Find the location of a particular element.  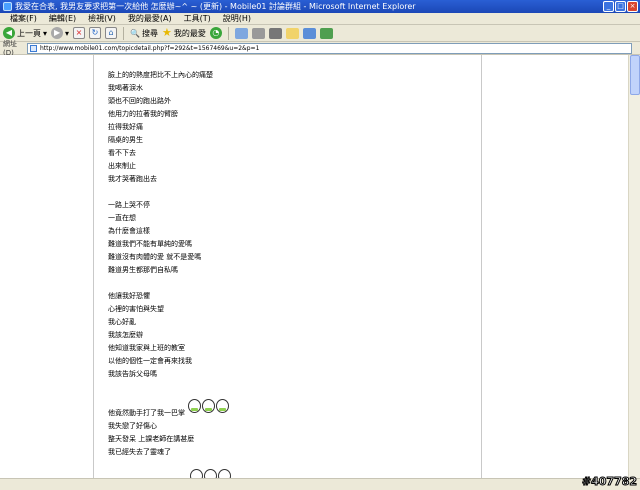

post-line: 一路上哭不停 is located at coordinates (129, 205).